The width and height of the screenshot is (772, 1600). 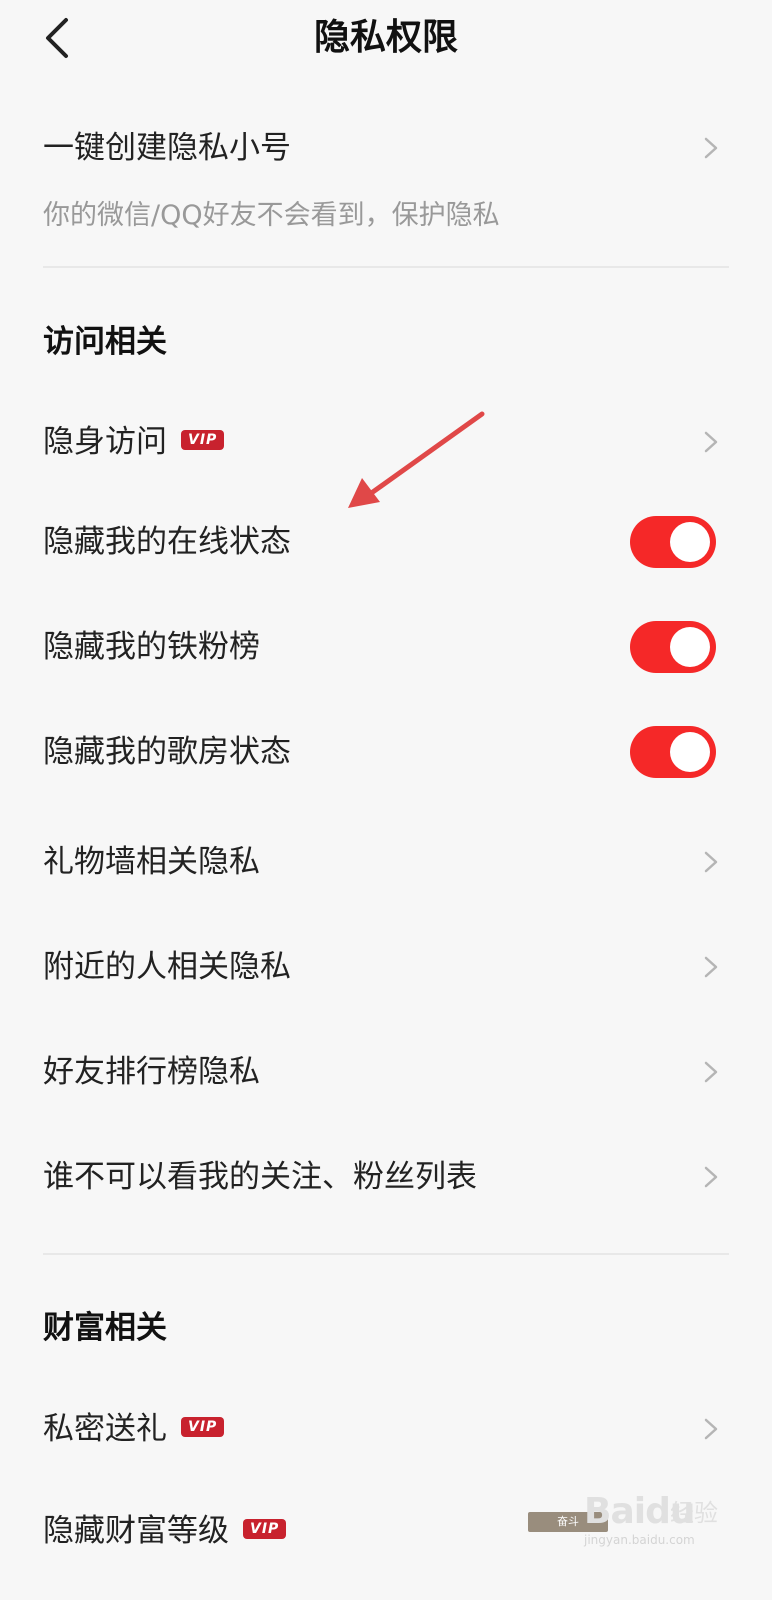 What do you see at coordinates (105, 1429) in the screenshot?
I see `private-gift-label: 私密送礼` at bounding box center [105, 1429].